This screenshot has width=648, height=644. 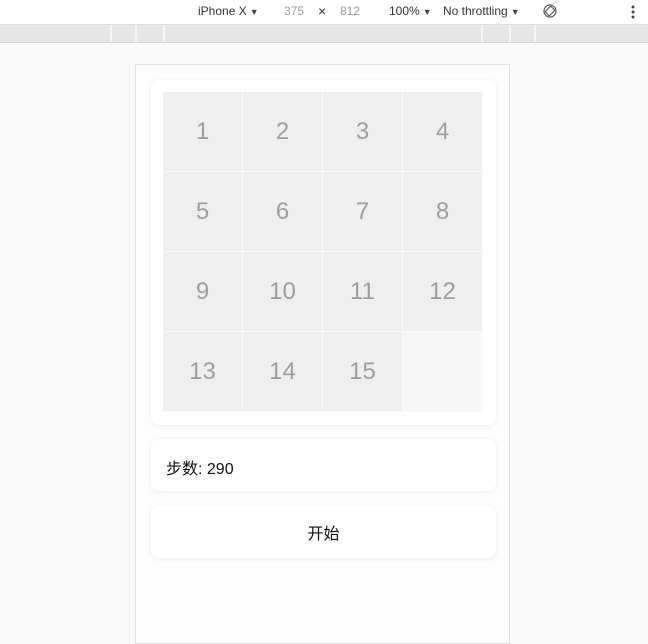 What do you see at coordinates (184, 469) in the screenshot?
I see `steps-label: 步数:` at bounding box center [184, 469].